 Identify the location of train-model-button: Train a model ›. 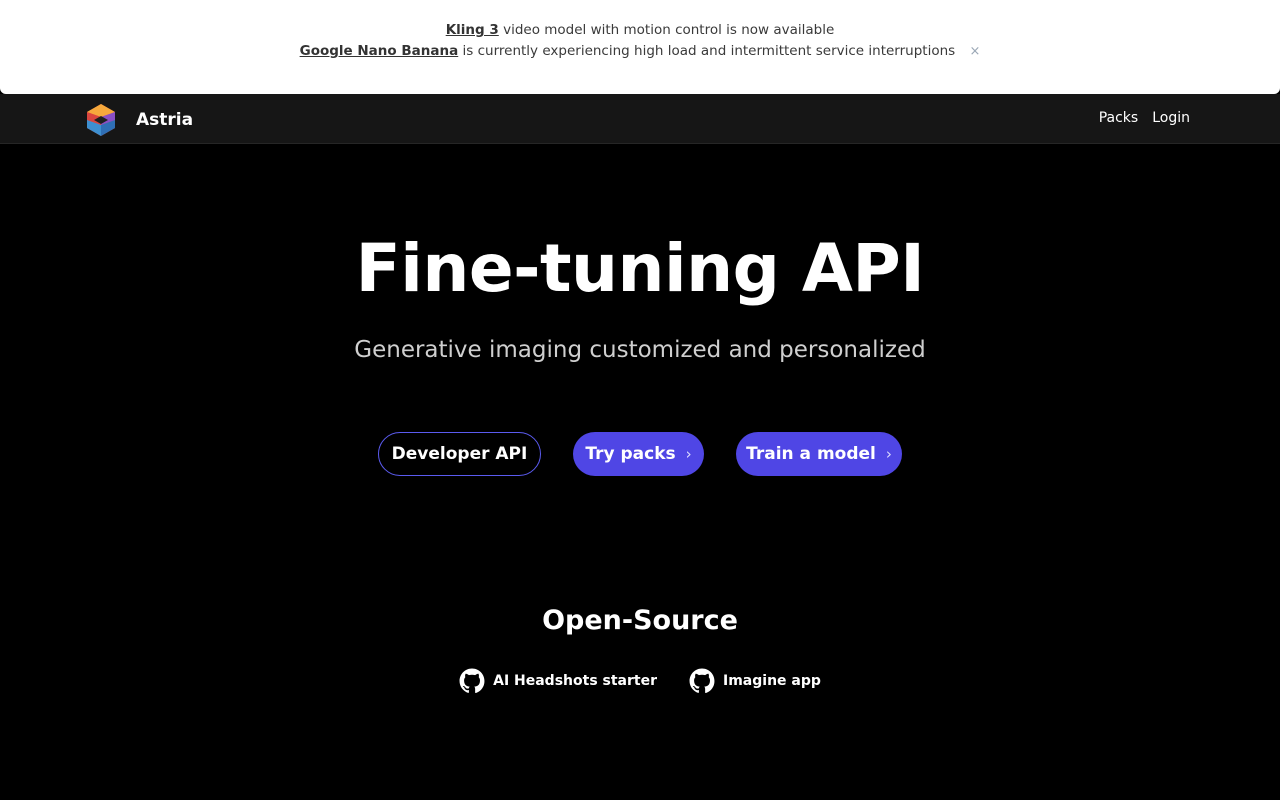
(819, 454).